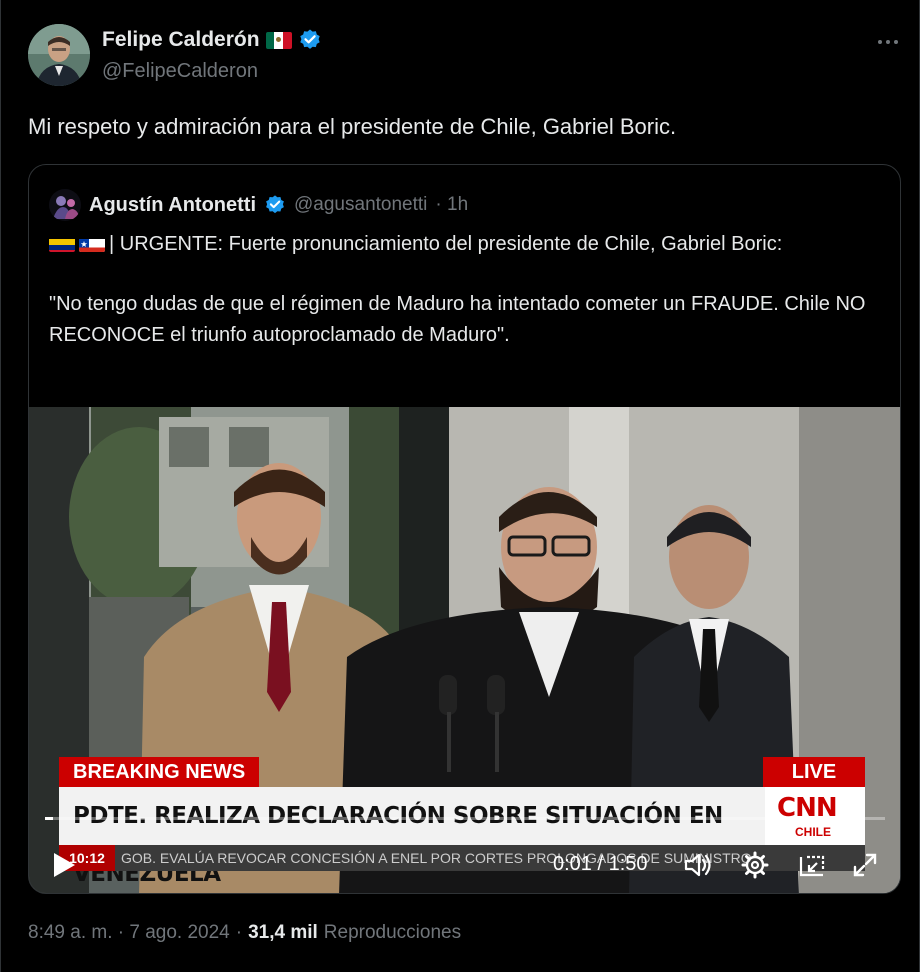  Describe the element at coordinates (258, 205) in the screenshot. I see `quoted-tweet-header: Agustín Antonetti @agusantonetti · 1h` at that location.